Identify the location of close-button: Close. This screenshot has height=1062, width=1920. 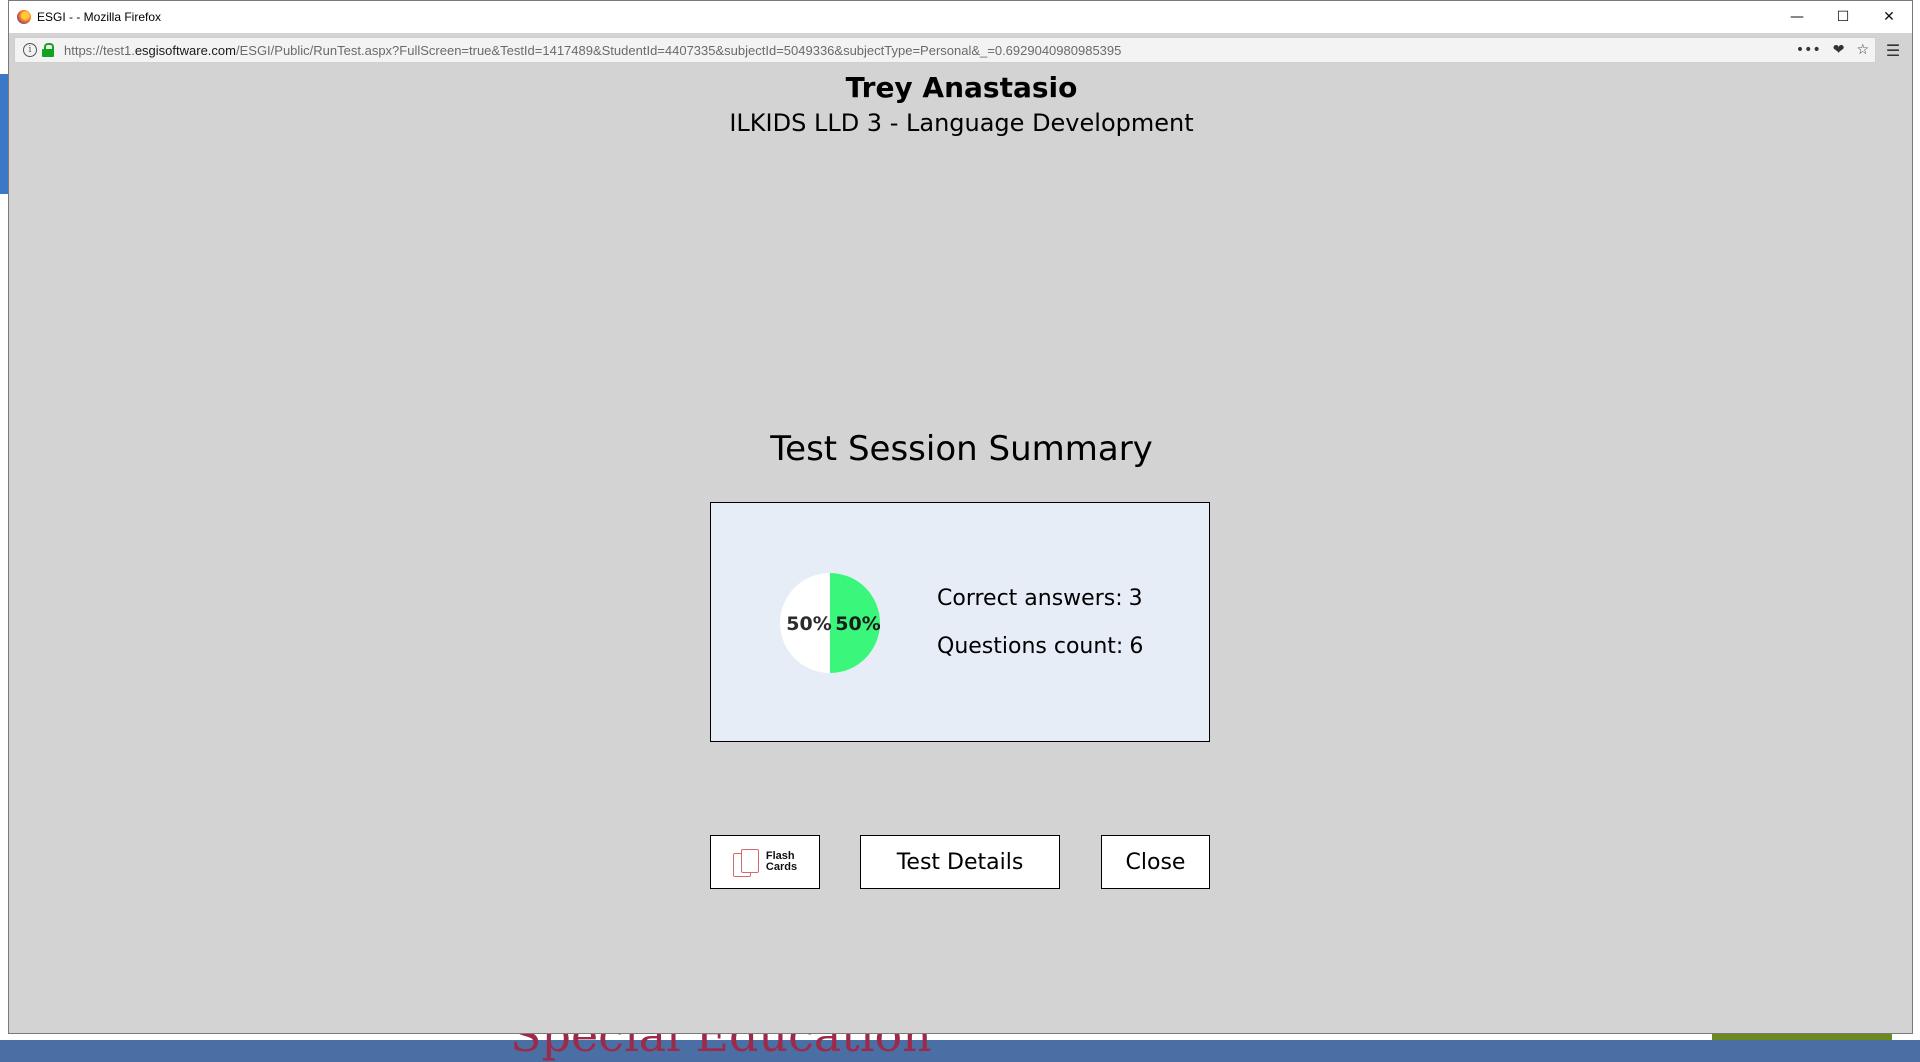
(1155, 862).